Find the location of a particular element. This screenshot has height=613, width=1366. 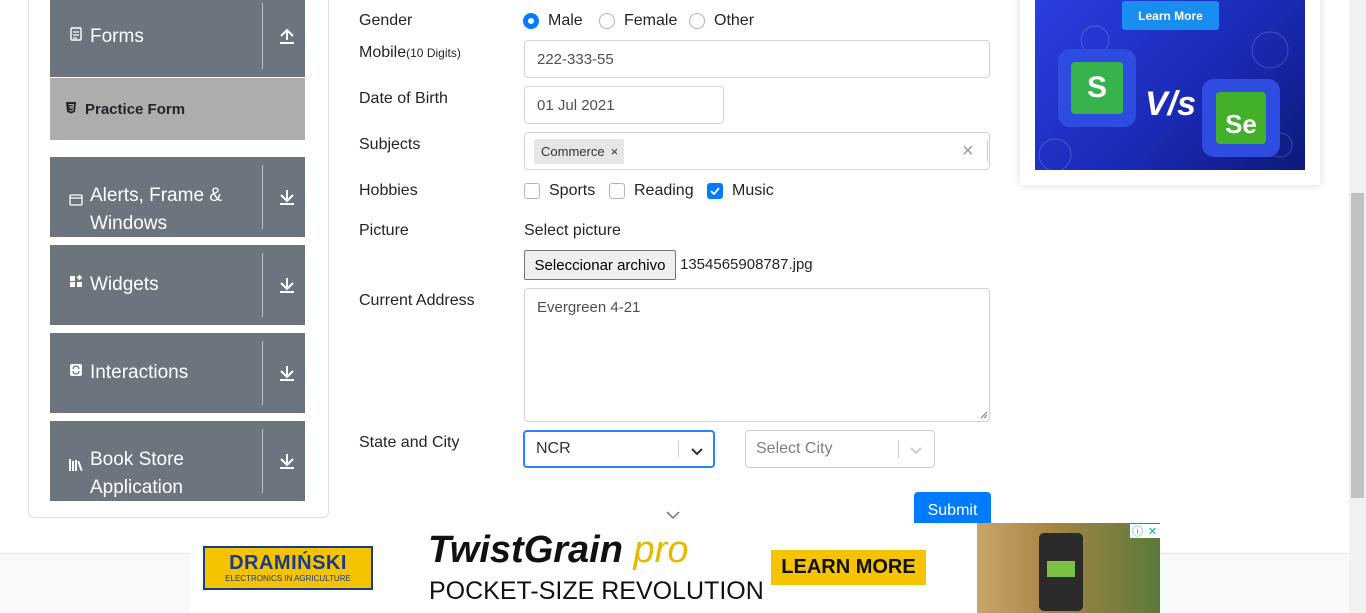

radio-label: Female is located at coordinates (651, 20).